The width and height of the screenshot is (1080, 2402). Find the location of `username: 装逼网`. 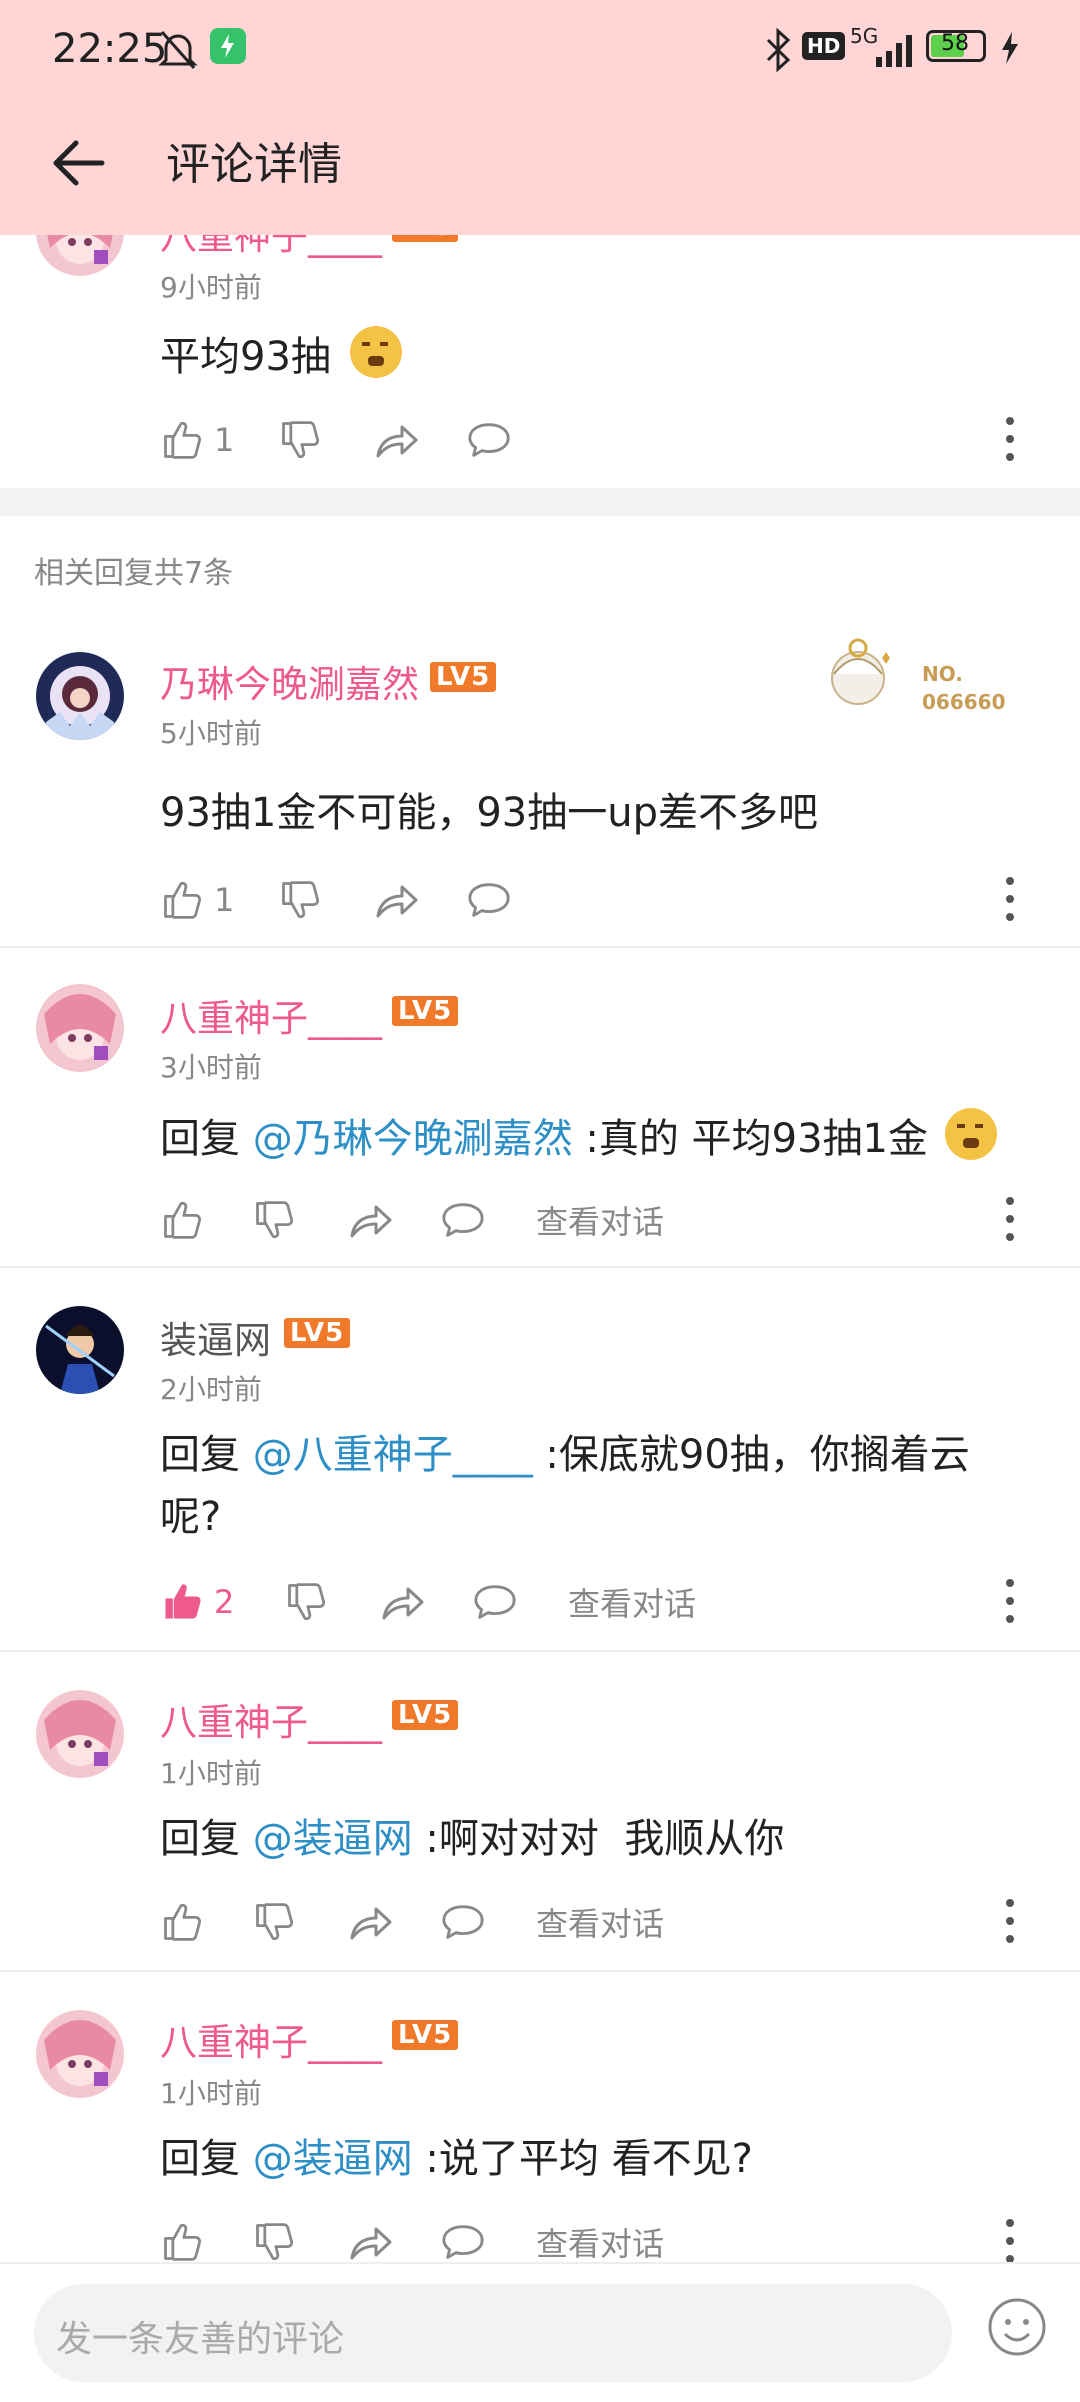

username: 装逼网 is located at coordinates (215, 1337).